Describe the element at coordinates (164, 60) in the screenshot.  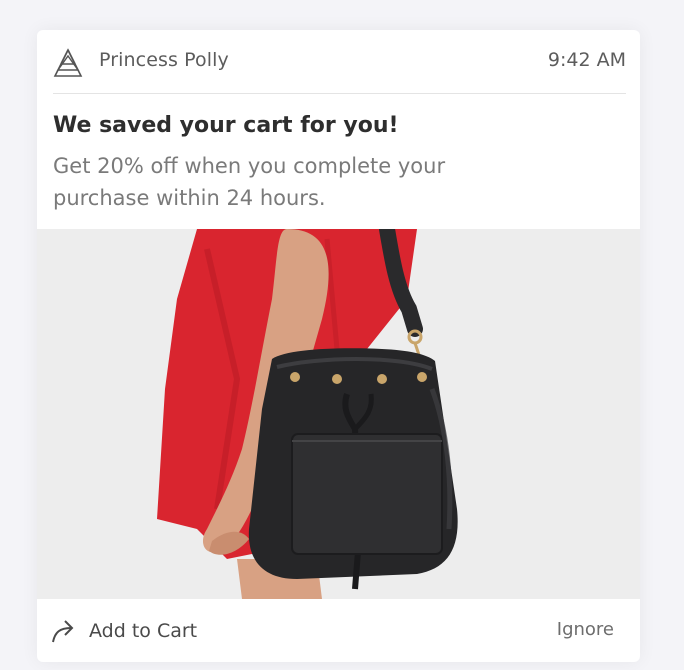
I see `app-name: Princess Polly` at that location.